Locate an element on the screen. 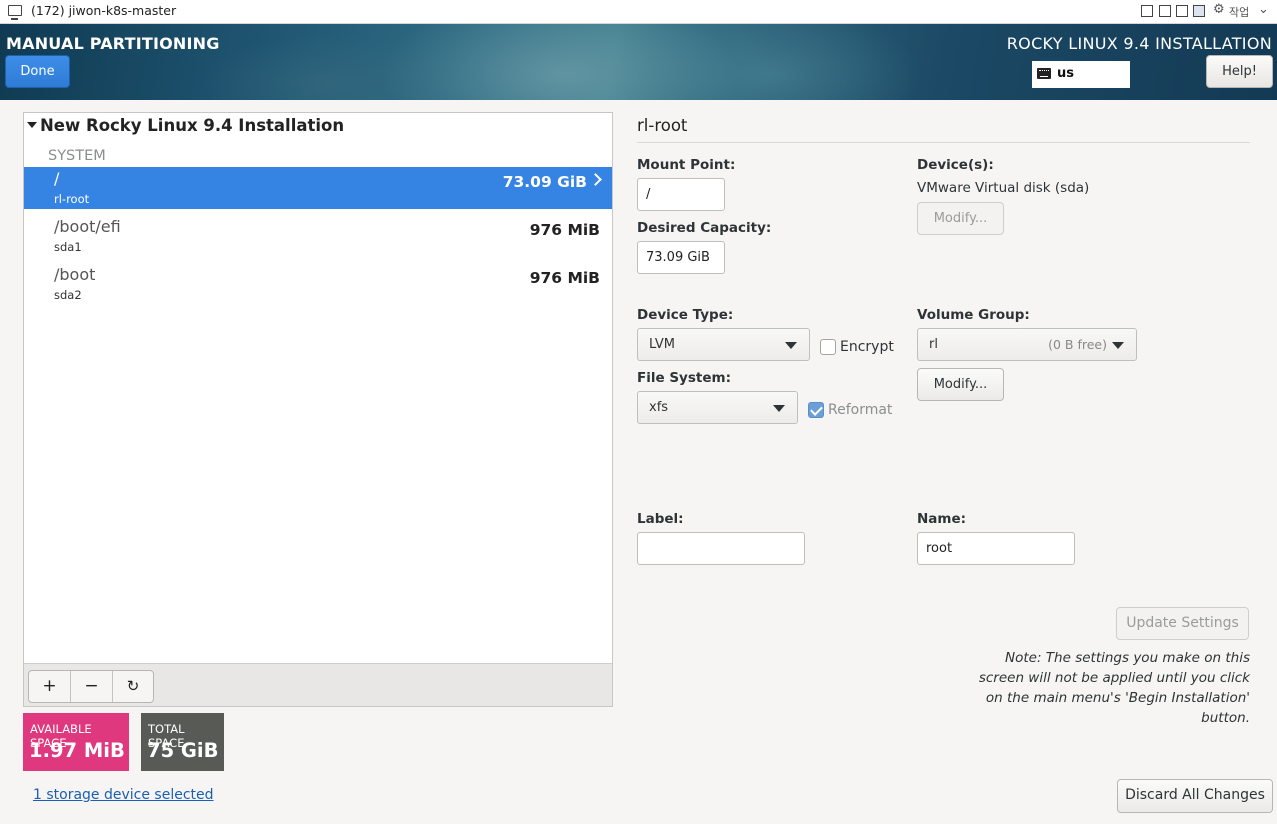 This screenshot has height=824, width=1277. partition-device: sda2 is located at coordinates (68, 295).